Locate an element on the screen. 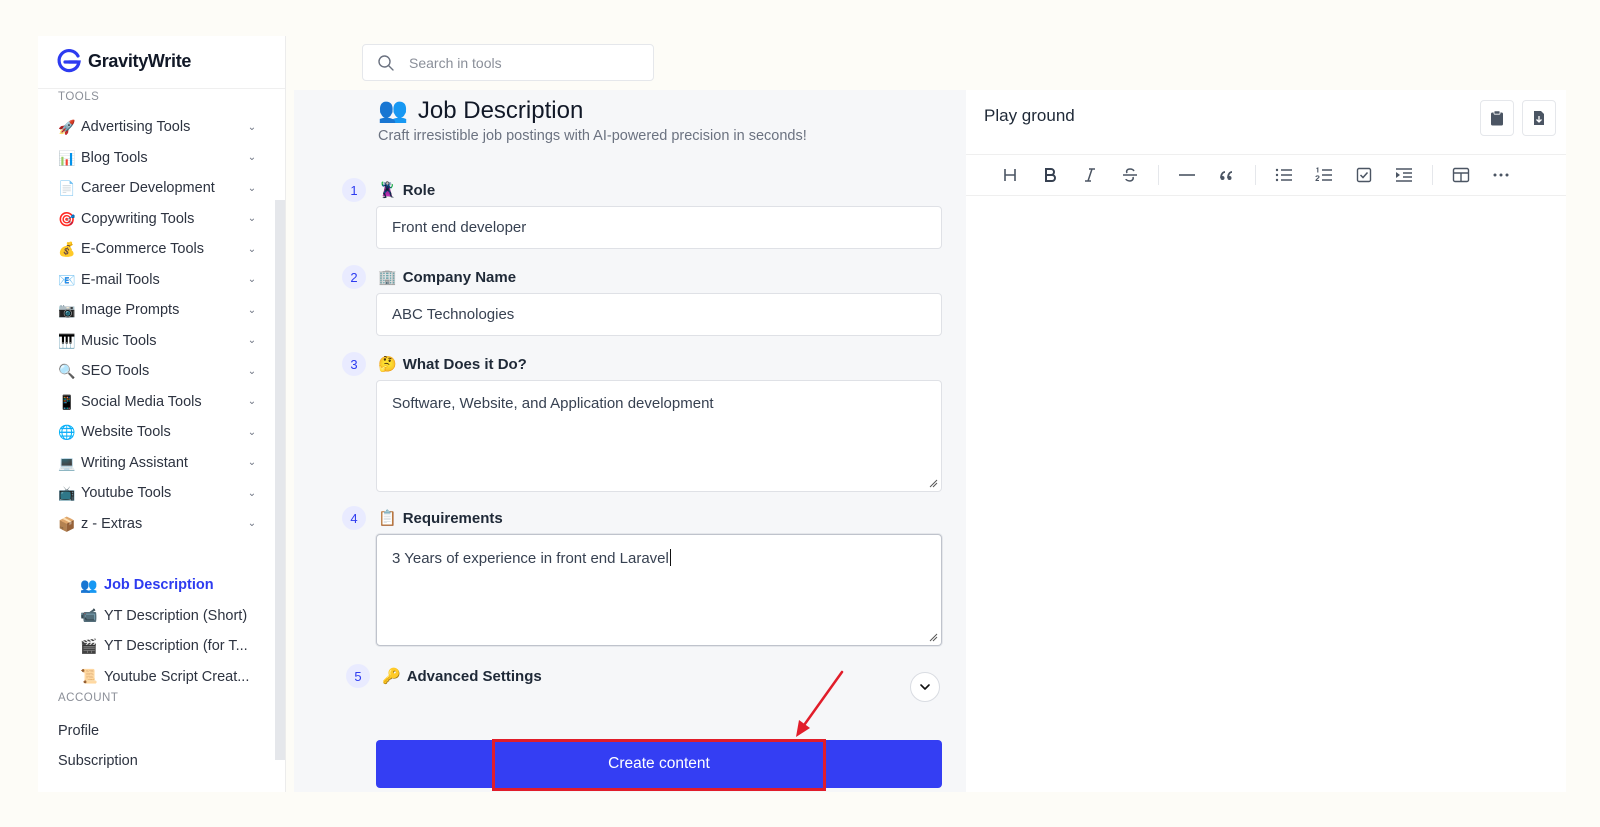 The image size is (1600, 827). indent-button is located at coordinates (1404, 175).